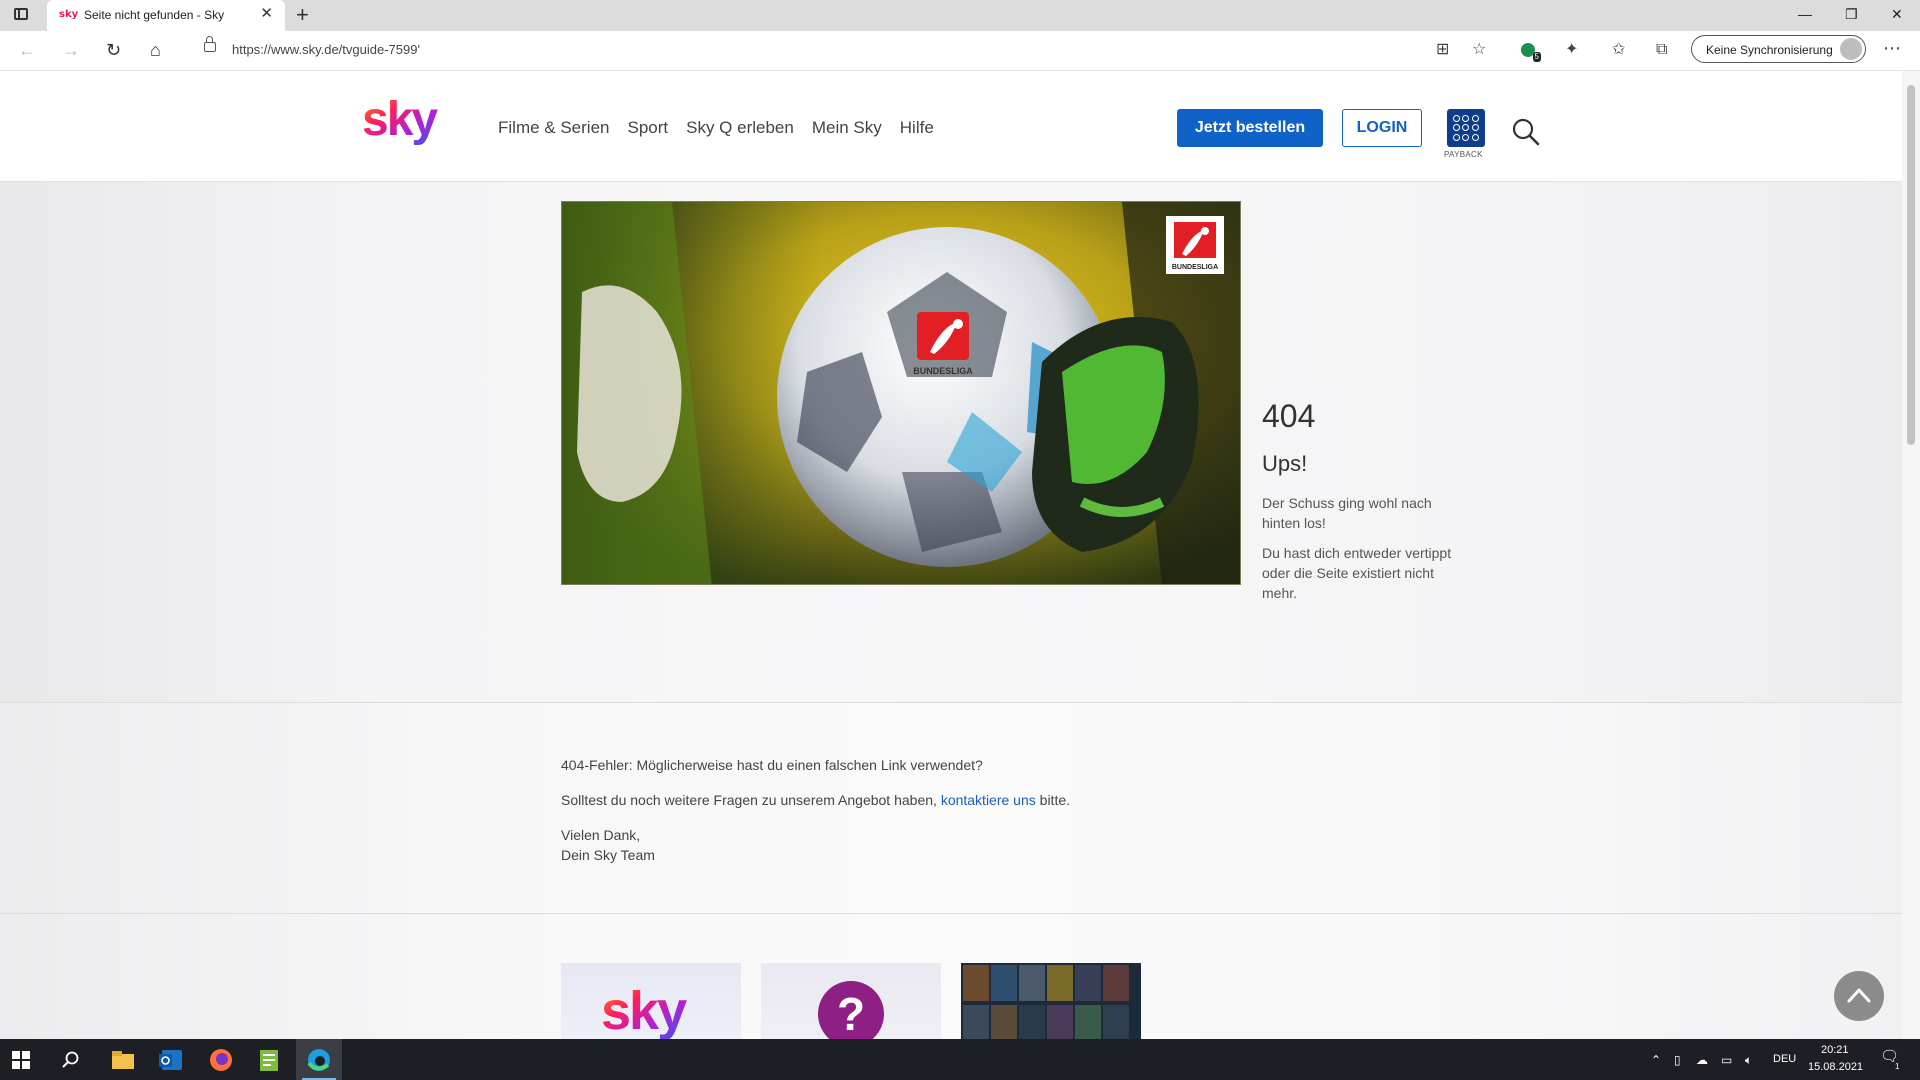 The height and width of the screenshot is (1080, 1920). Describe the element at coordinates (1051, 1001) in the screenshot. I see `teaser-tile-posters` at that location.